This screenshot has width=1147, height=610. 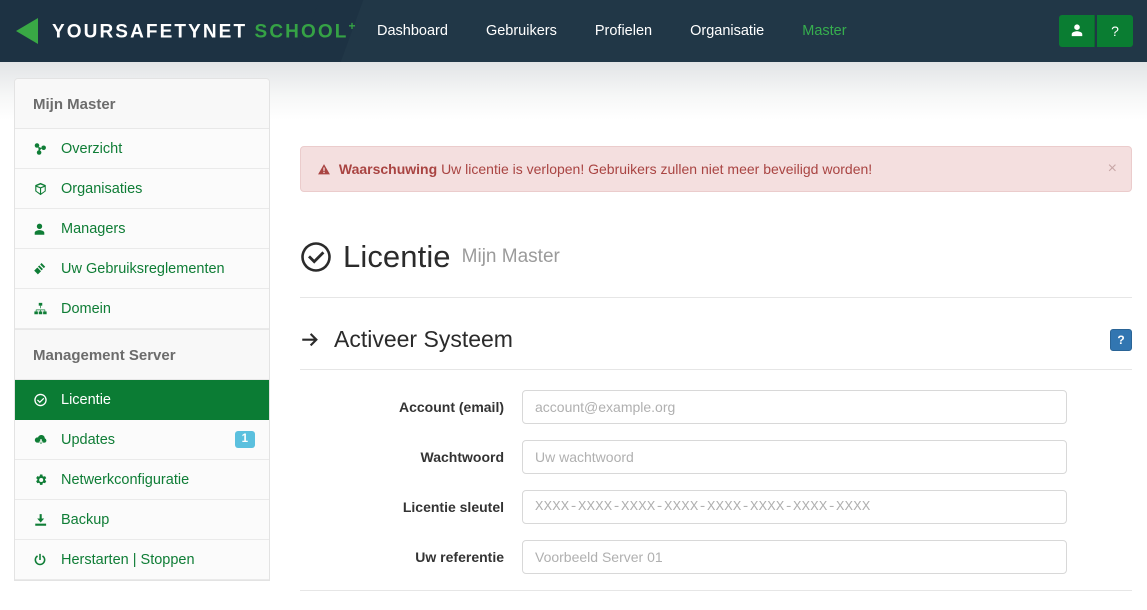 I want to click on form-row-uw-referentie: Uw referentie, so click(x=716, y=557).